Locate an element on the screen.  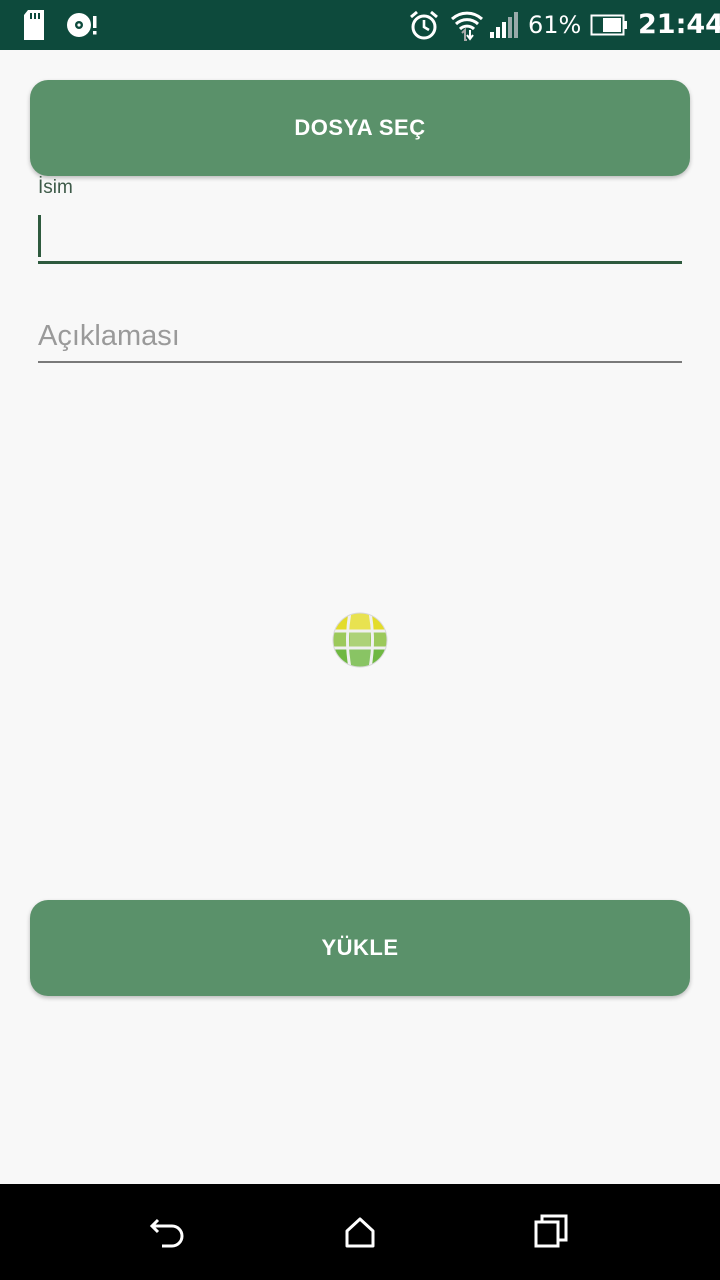
choose-file-button: DOSYA SEÇ is located at coordinates (360, 128).